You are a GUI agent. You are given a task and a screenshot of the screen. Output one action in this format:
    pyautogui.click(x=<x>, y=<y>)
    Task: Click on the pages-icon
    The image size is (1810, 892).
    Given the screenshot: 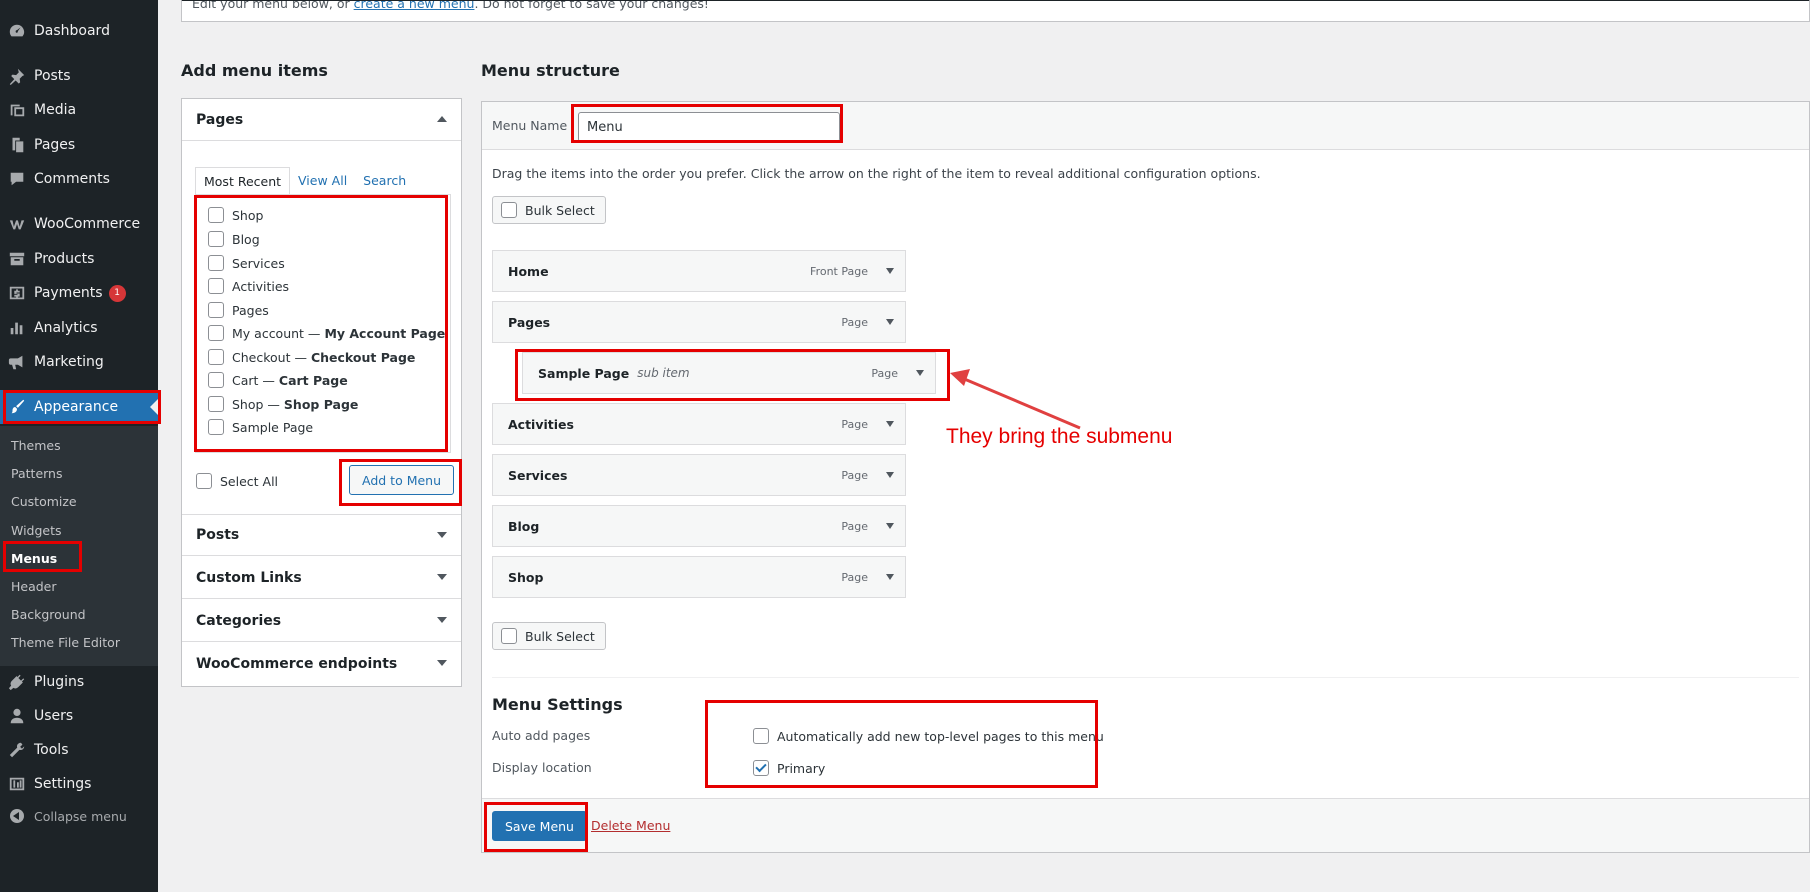 What is the action you would take?
    pyautogui.click(x=17, y=145)
    